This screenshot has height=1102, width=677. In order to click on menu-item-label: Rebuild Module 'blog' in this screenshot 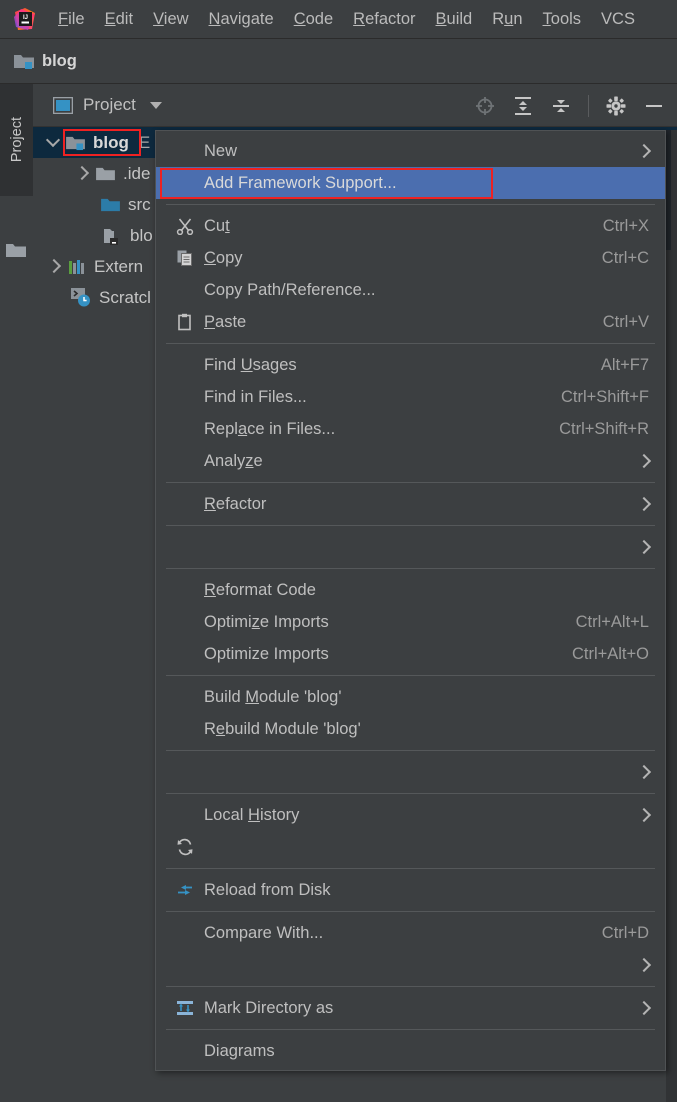, I will do `click(282, 728)`.